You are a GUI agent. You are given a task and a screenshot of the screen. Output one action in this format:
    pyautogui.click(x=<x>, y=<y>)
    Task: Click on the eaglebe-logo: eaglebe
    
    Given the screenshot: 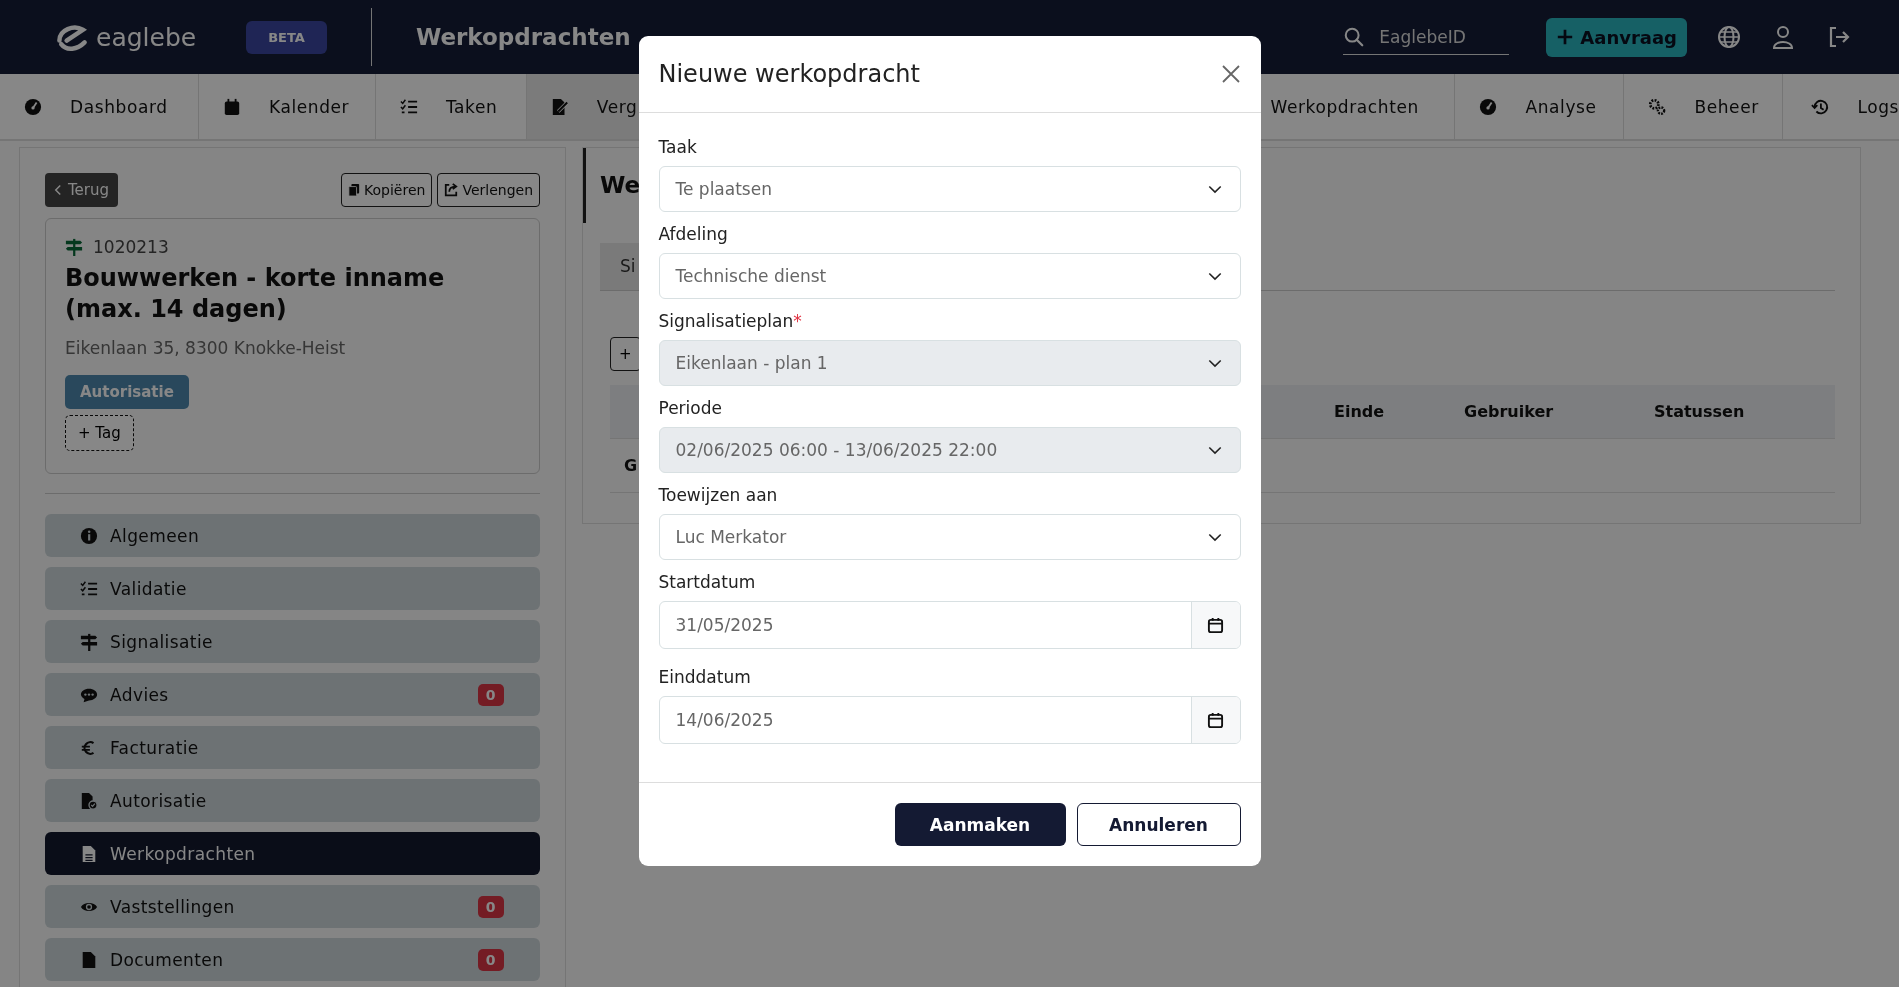 What is the action you would take?
    pyautogui.click(x=125, y=37)
    